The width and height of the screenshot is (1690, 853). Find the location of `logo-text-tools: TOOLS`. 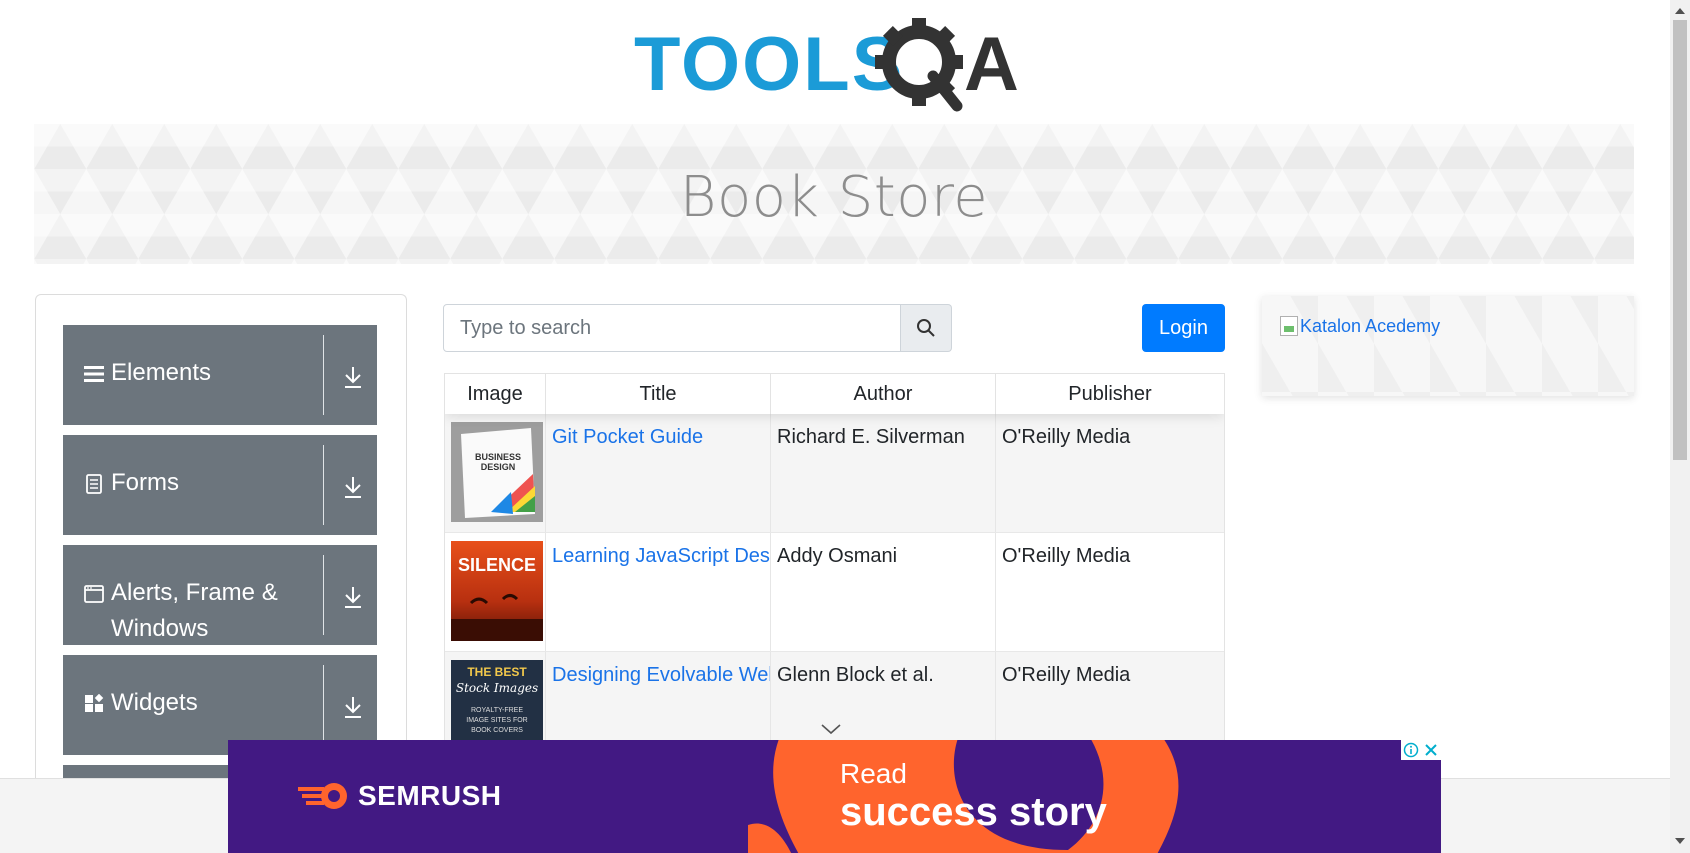

logo-text-tools: TOOLS is located at coordinates (769, 64).